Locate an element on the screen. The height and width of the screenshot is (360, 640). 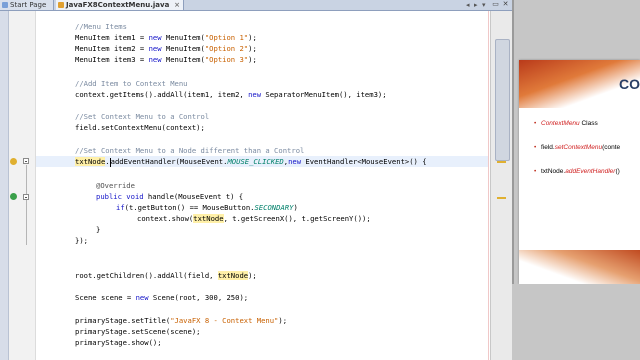
tab-label: JavaFX8ContextMenu.java is located at coordinates (118, 5).